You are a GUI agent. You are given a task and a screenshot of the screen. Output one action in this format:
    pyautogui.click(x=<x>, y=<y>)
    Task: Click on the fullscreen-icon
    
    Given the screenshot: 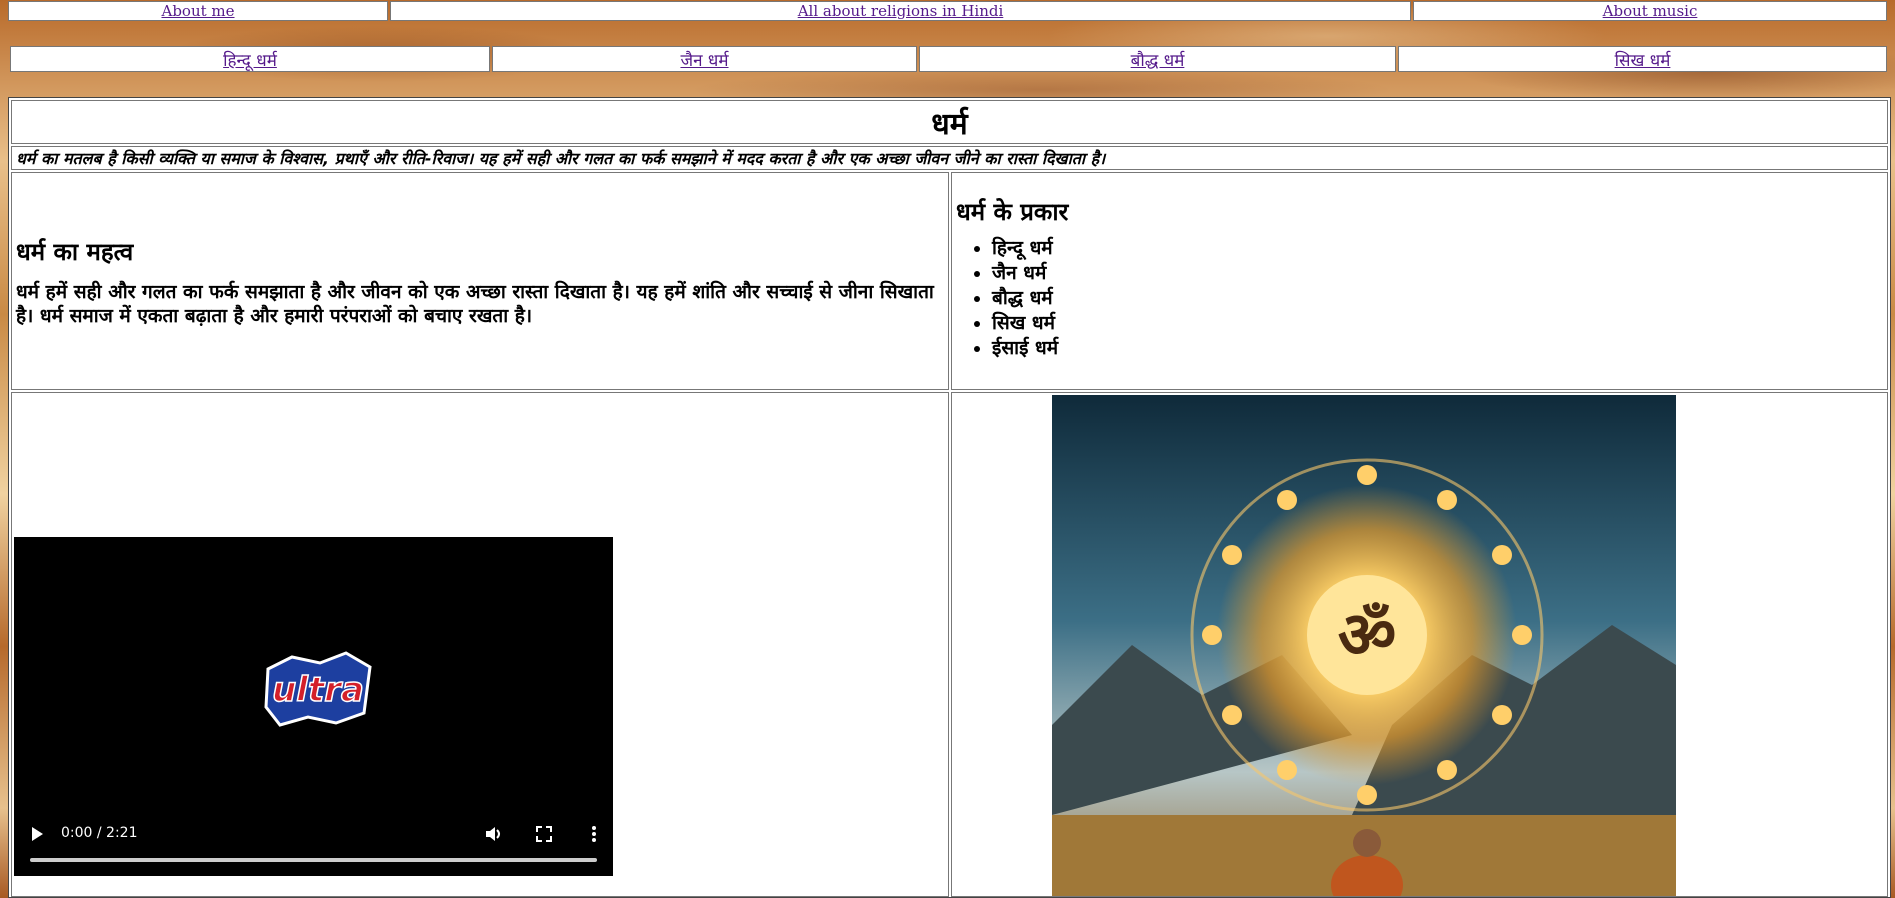 What is the action you would take?
    pyautogui.click(x=544, y=834)
    